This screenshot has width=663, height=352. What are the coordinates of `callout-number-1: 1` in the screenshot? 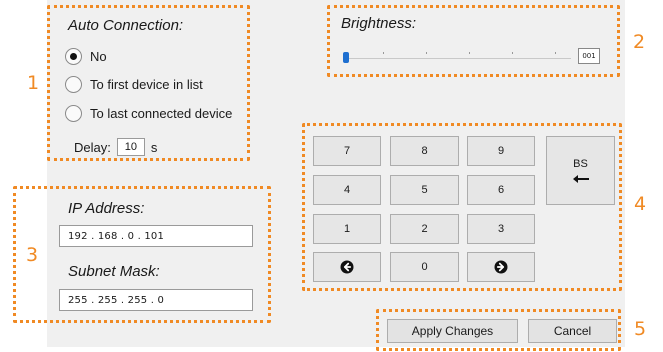 It's located at (33, 83).